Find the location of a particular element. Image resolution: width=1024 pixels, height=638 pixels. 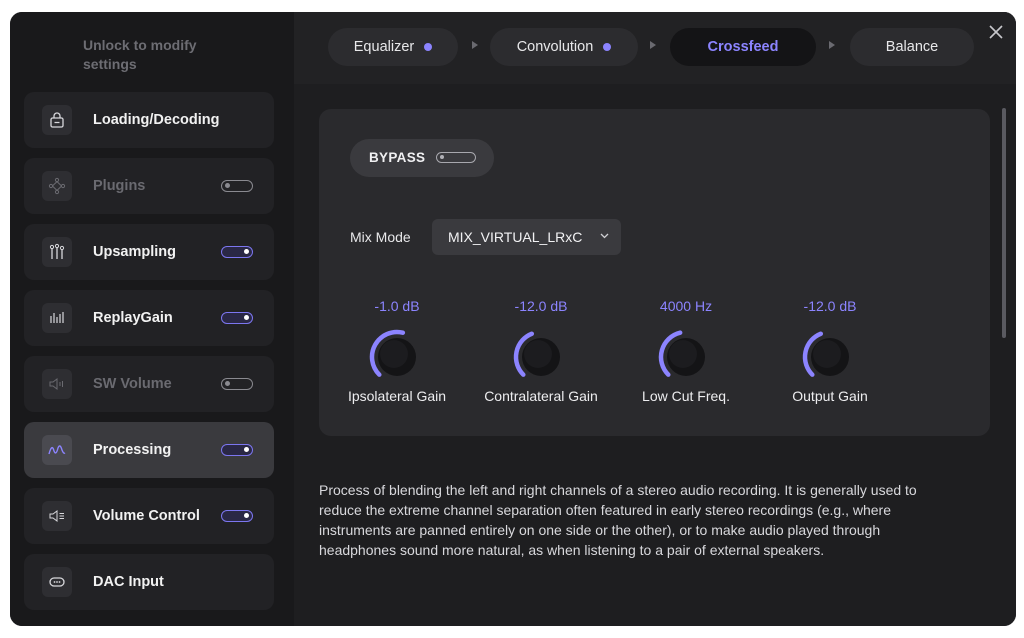

tab-convolution: Convolution is located at coordinates (564, 47).